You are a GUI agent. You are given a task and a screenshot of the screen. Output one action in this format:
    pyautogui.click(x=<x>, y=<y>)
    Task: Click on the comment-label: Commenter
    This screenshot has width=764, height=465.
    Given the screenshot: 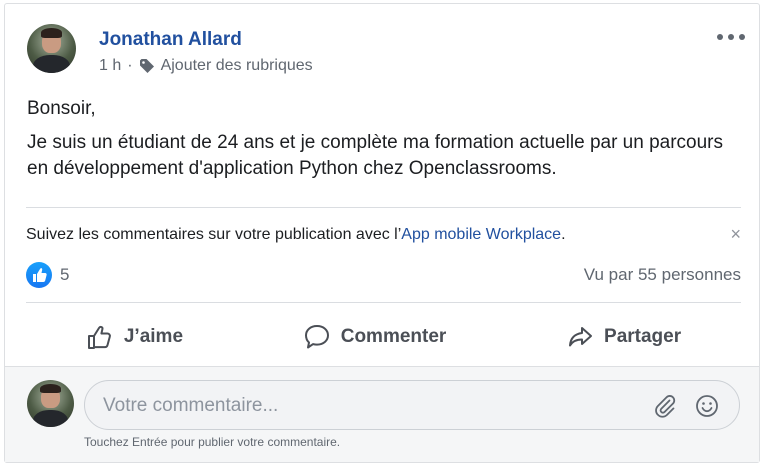 What is the action you would take?
    pyautogui.click(x=393, y=336)
    